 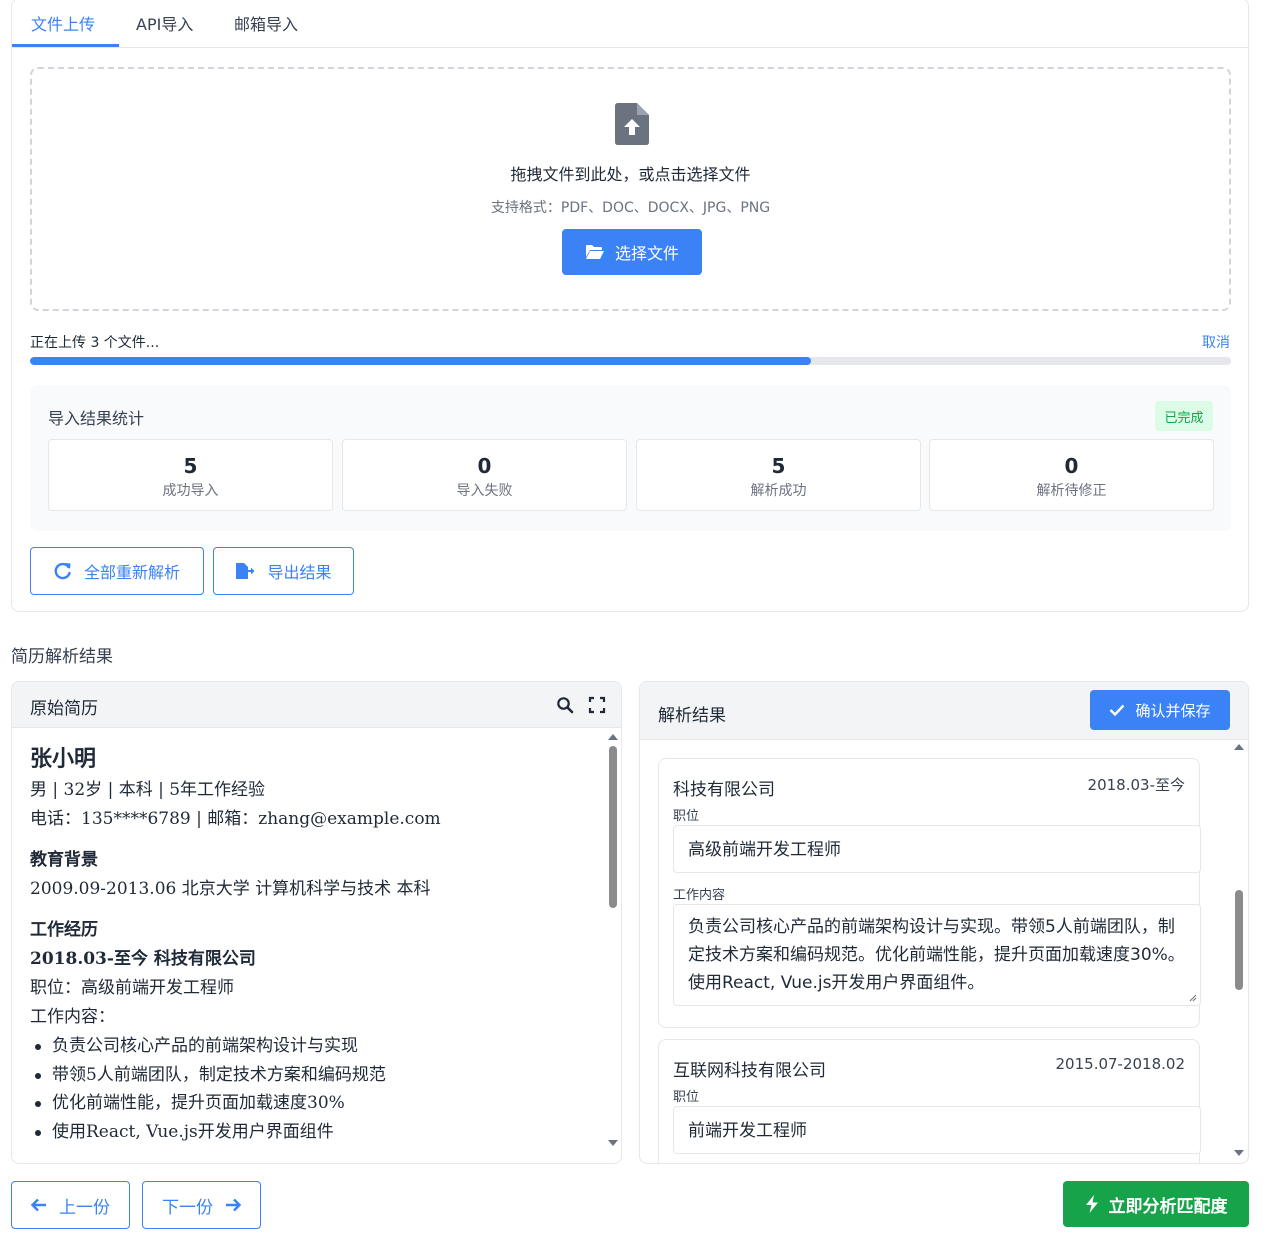 What do you see at coordinates (190, 491) in the screenshot?
I see `stat-label: 成功导入` at bounding box center [190, 491].